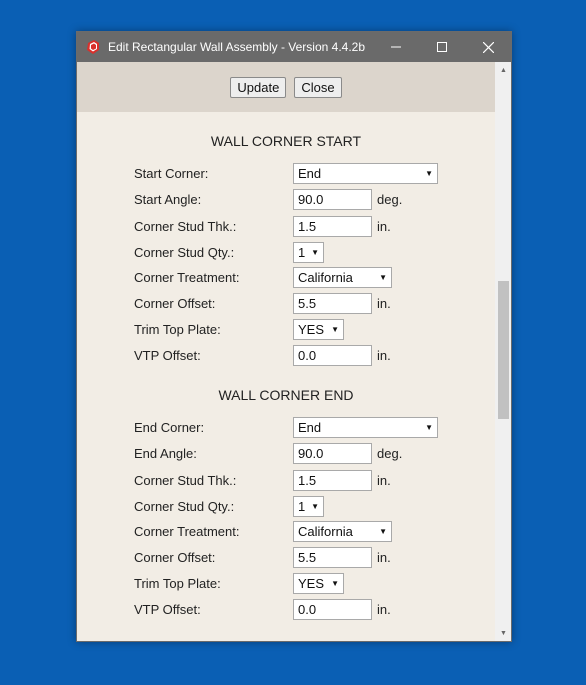 The width and height of the screenshot is (586, 685). I want to click on end-treatment-row: Corner Treatment: California ▼, so click(263, 531).